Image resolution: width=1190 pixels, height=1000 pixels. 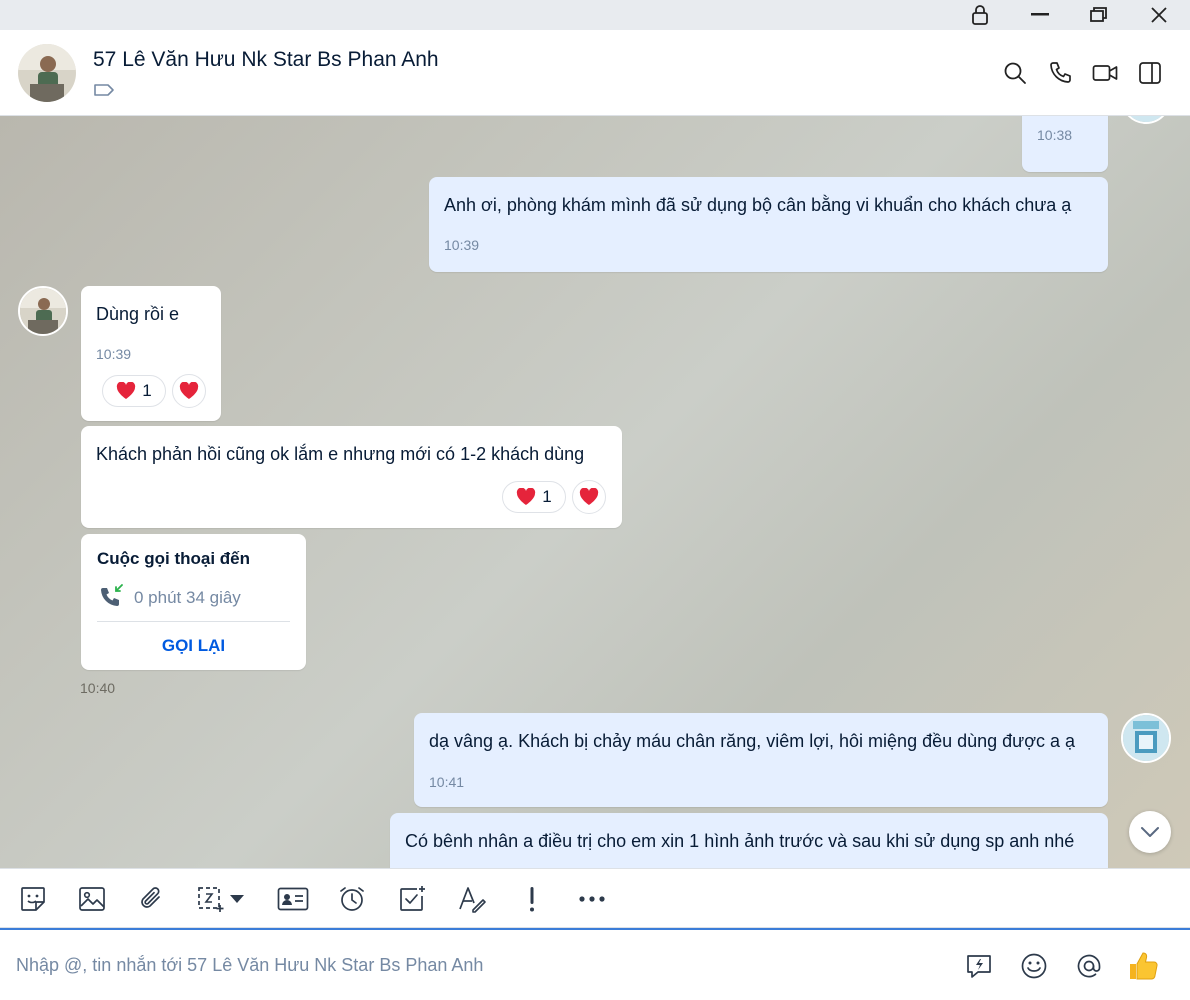 I want to click on message-input, so click(x=466, y=965).